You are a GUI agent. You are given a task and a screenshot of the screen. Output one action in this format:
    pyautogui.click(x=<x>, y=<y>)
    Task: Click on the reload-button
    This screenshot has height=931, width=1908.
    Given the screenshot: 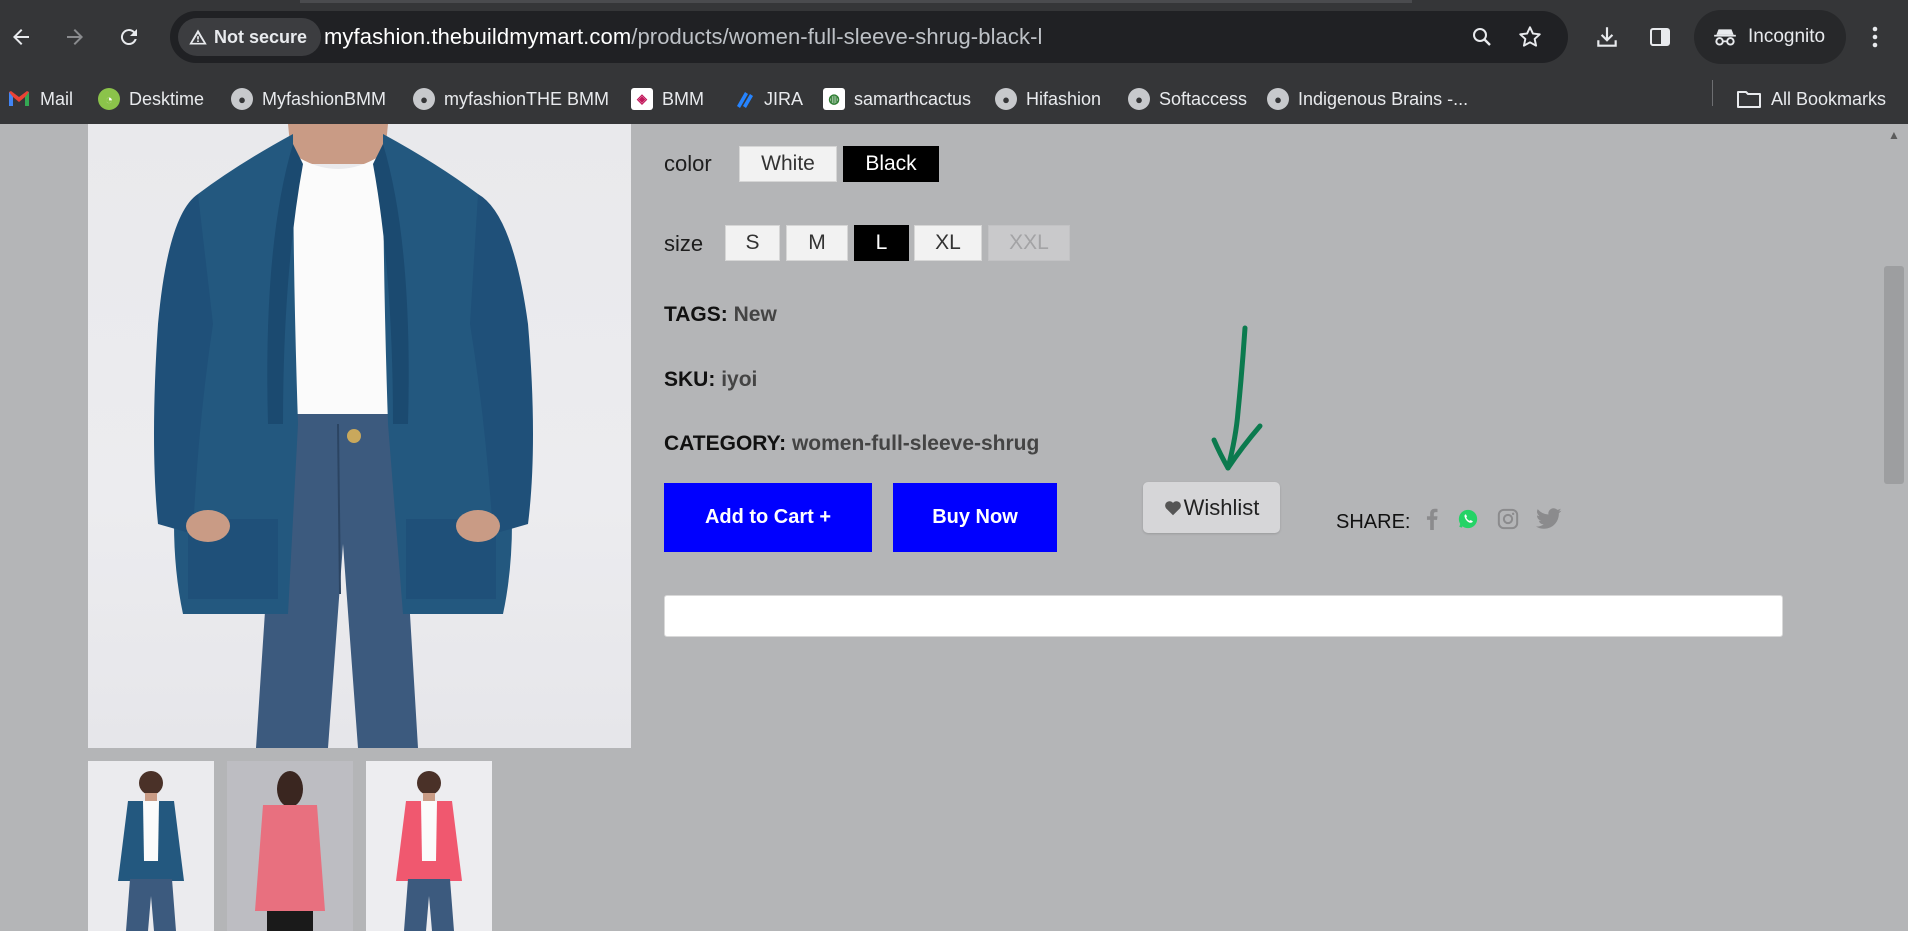 What is the action you would take?
    pyautogui.click(x=129, y=37)
    